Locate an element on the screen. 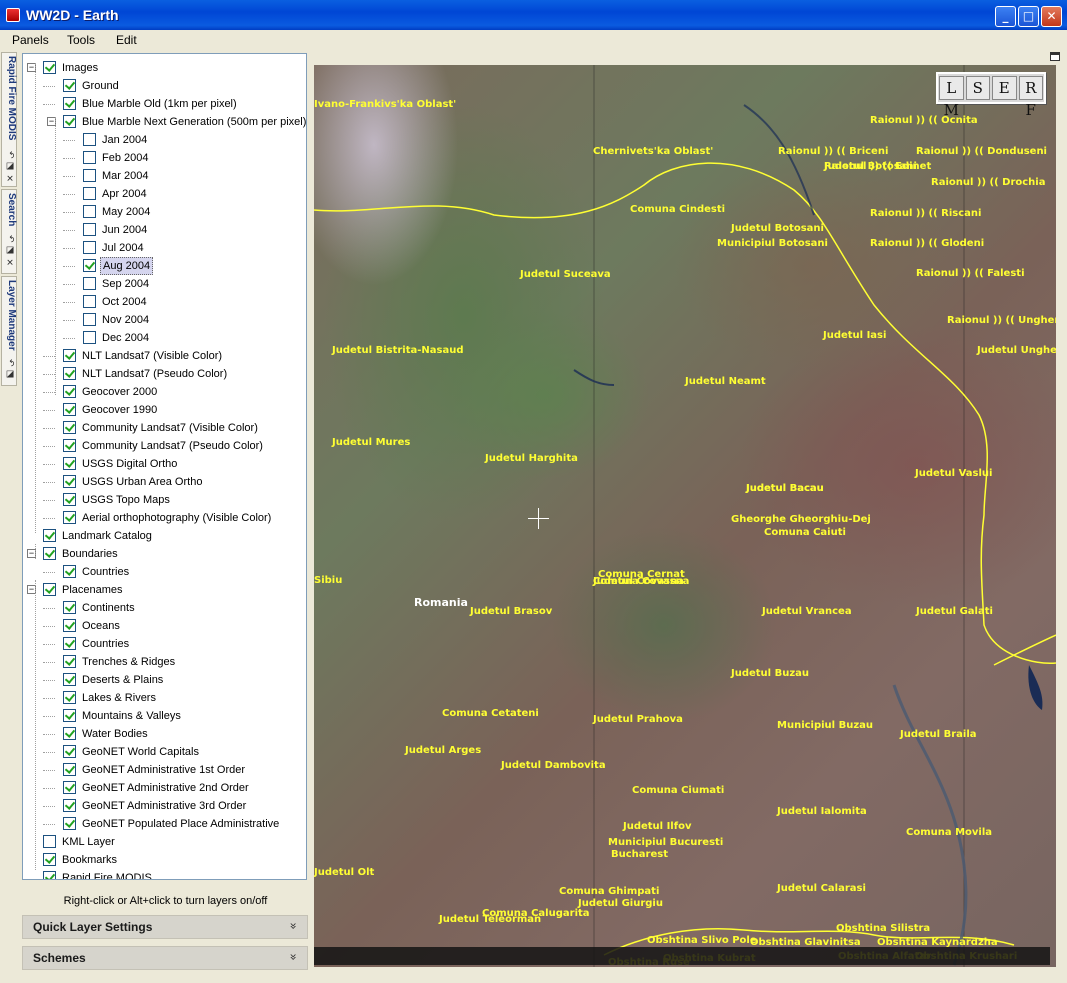  layer-label: Community Landsat7 (Pseudo Color) is located at coordinates (172, 446).